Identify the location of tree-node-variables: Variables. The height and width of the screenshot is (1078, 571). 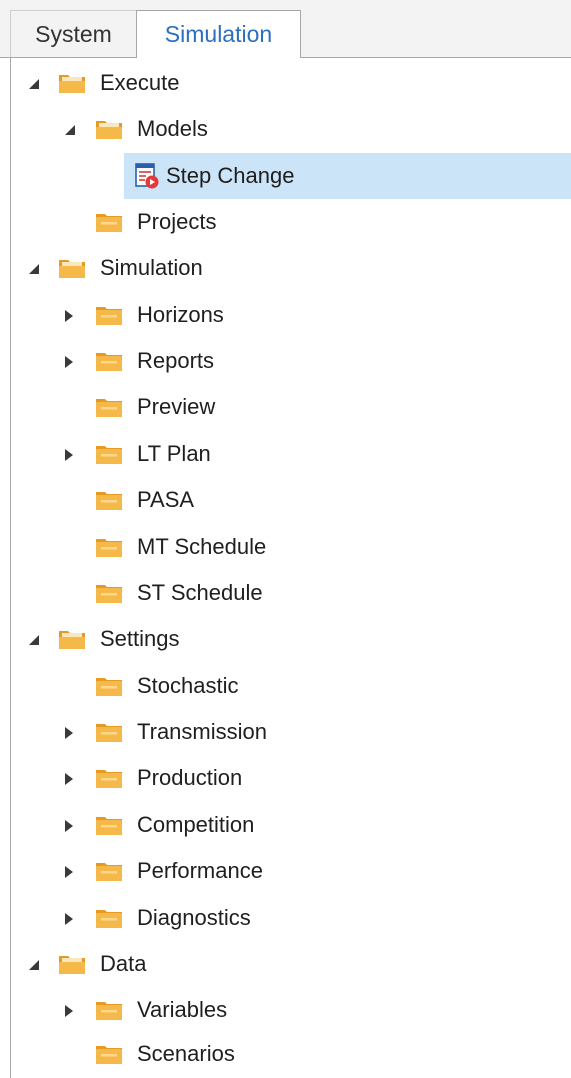
(285, 1011).